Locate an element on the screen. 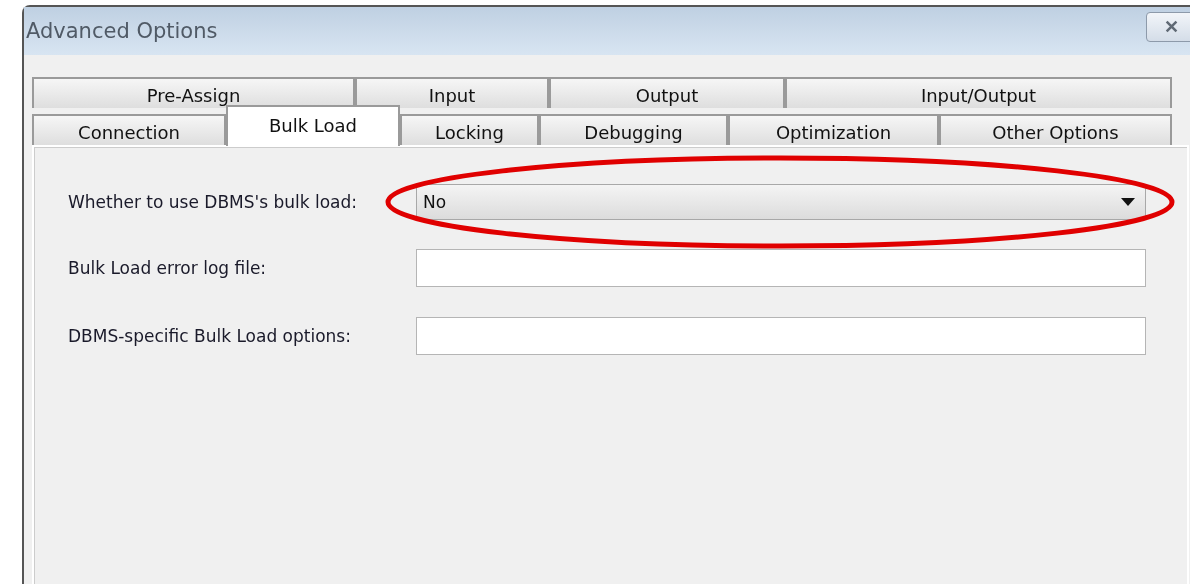  tab: Debugging is located at coordinates (633, 129).